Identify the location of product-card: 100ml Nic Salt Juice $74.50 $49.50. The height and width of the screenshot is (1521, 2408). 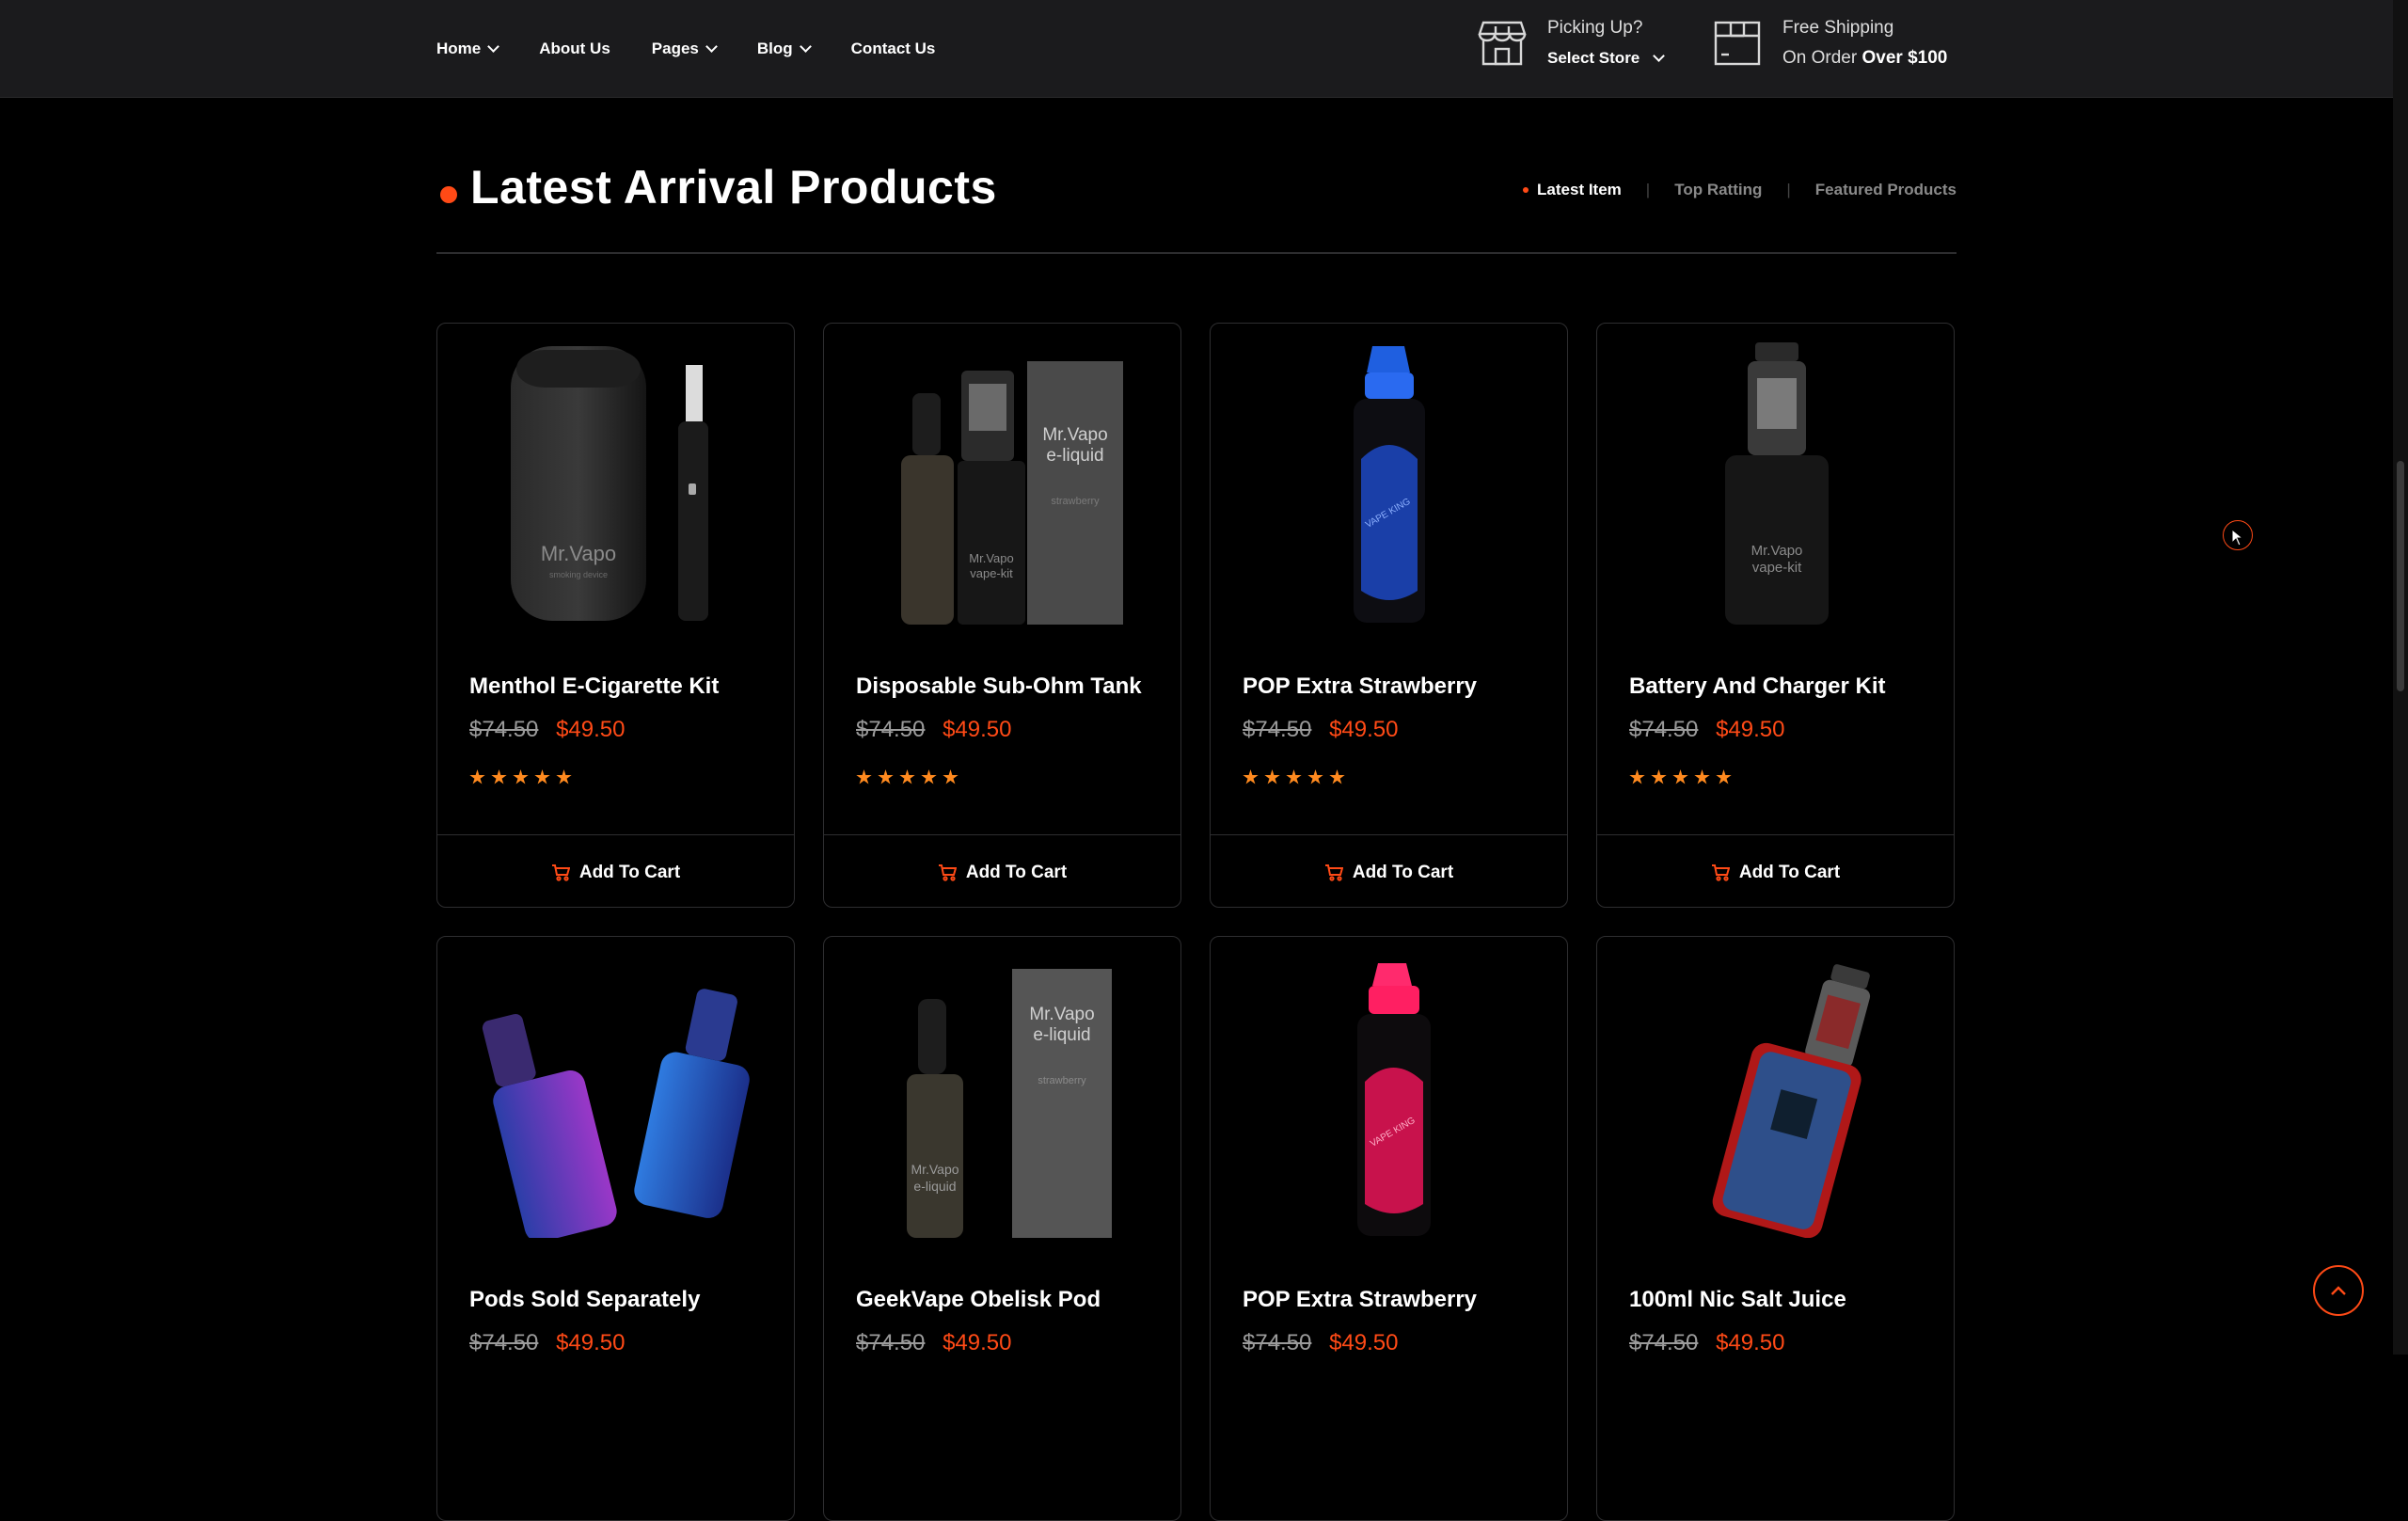
(1776, 1228).